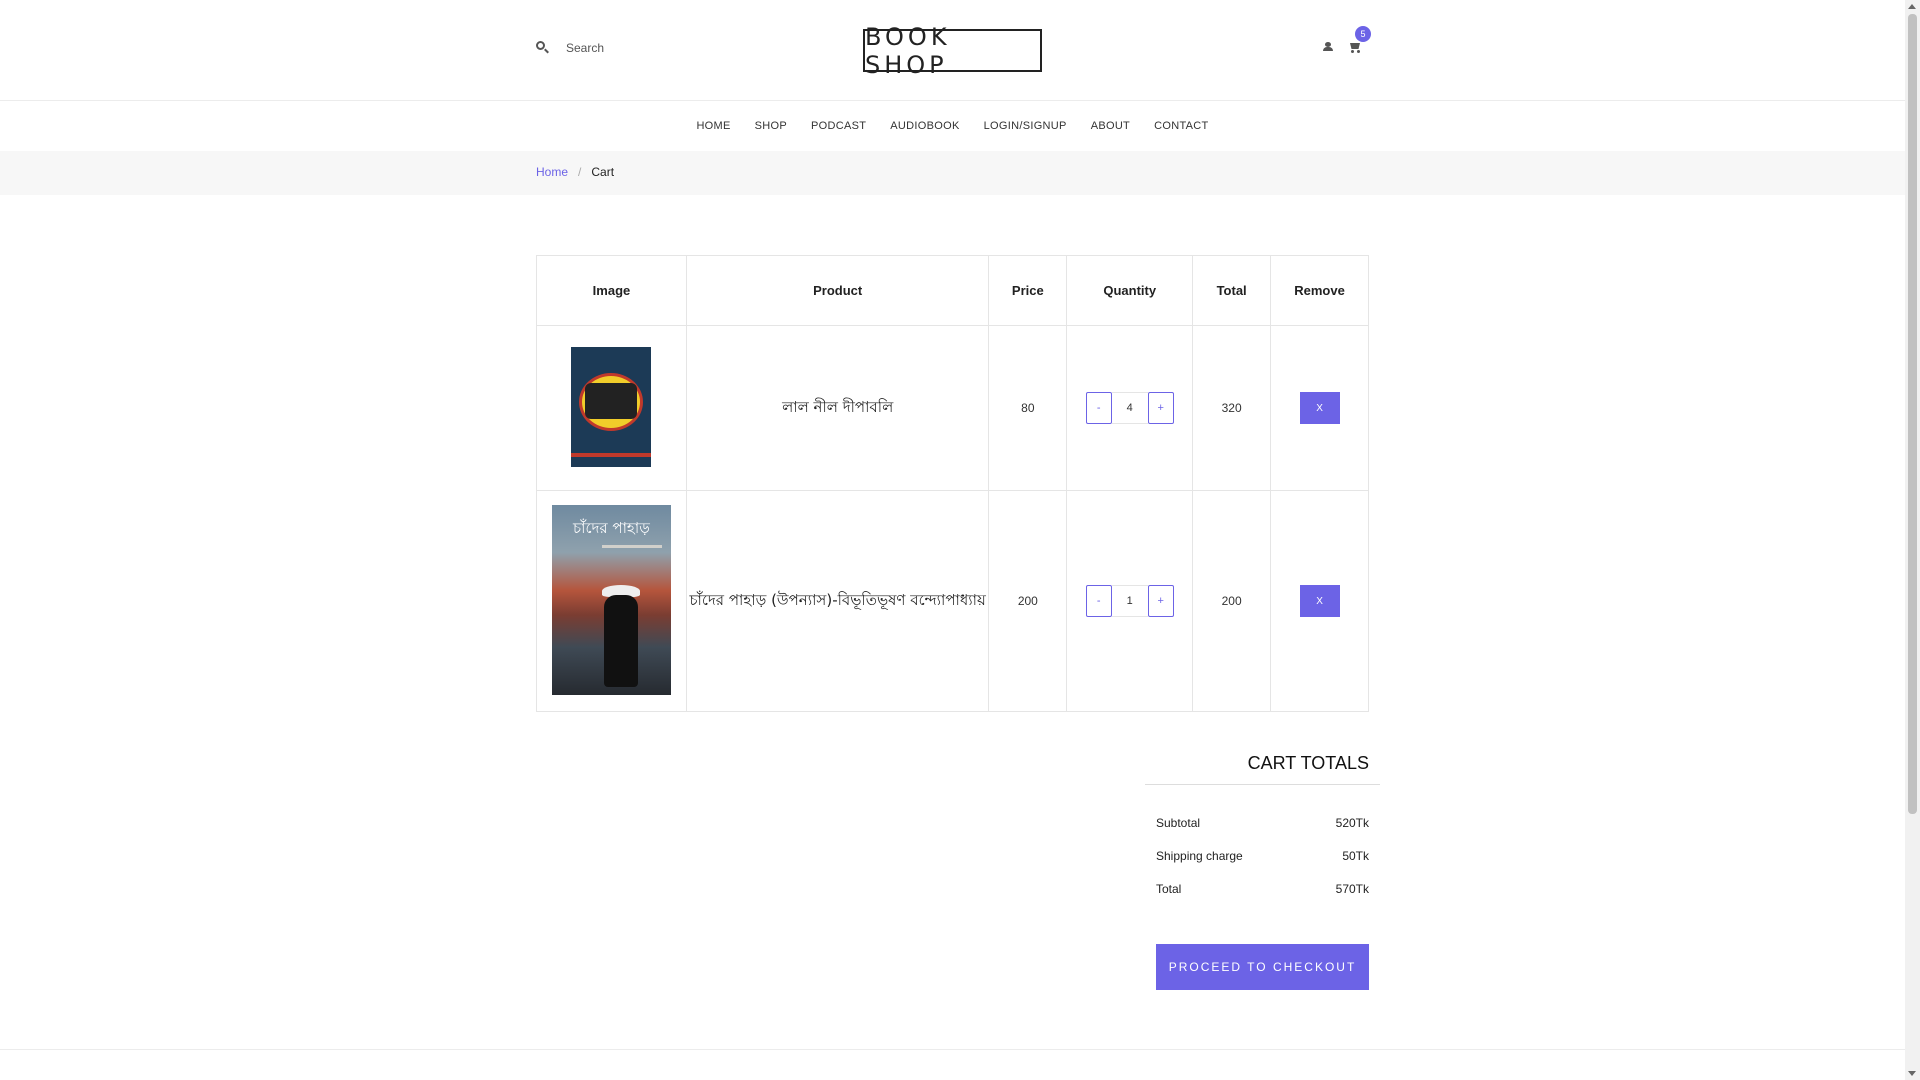 This screenshot has width=1920, height=1080. What do you see at coordinates (1028, 290) in the screenshot?
I see `column-header-price: Price` at bounding box center [1028, 290].